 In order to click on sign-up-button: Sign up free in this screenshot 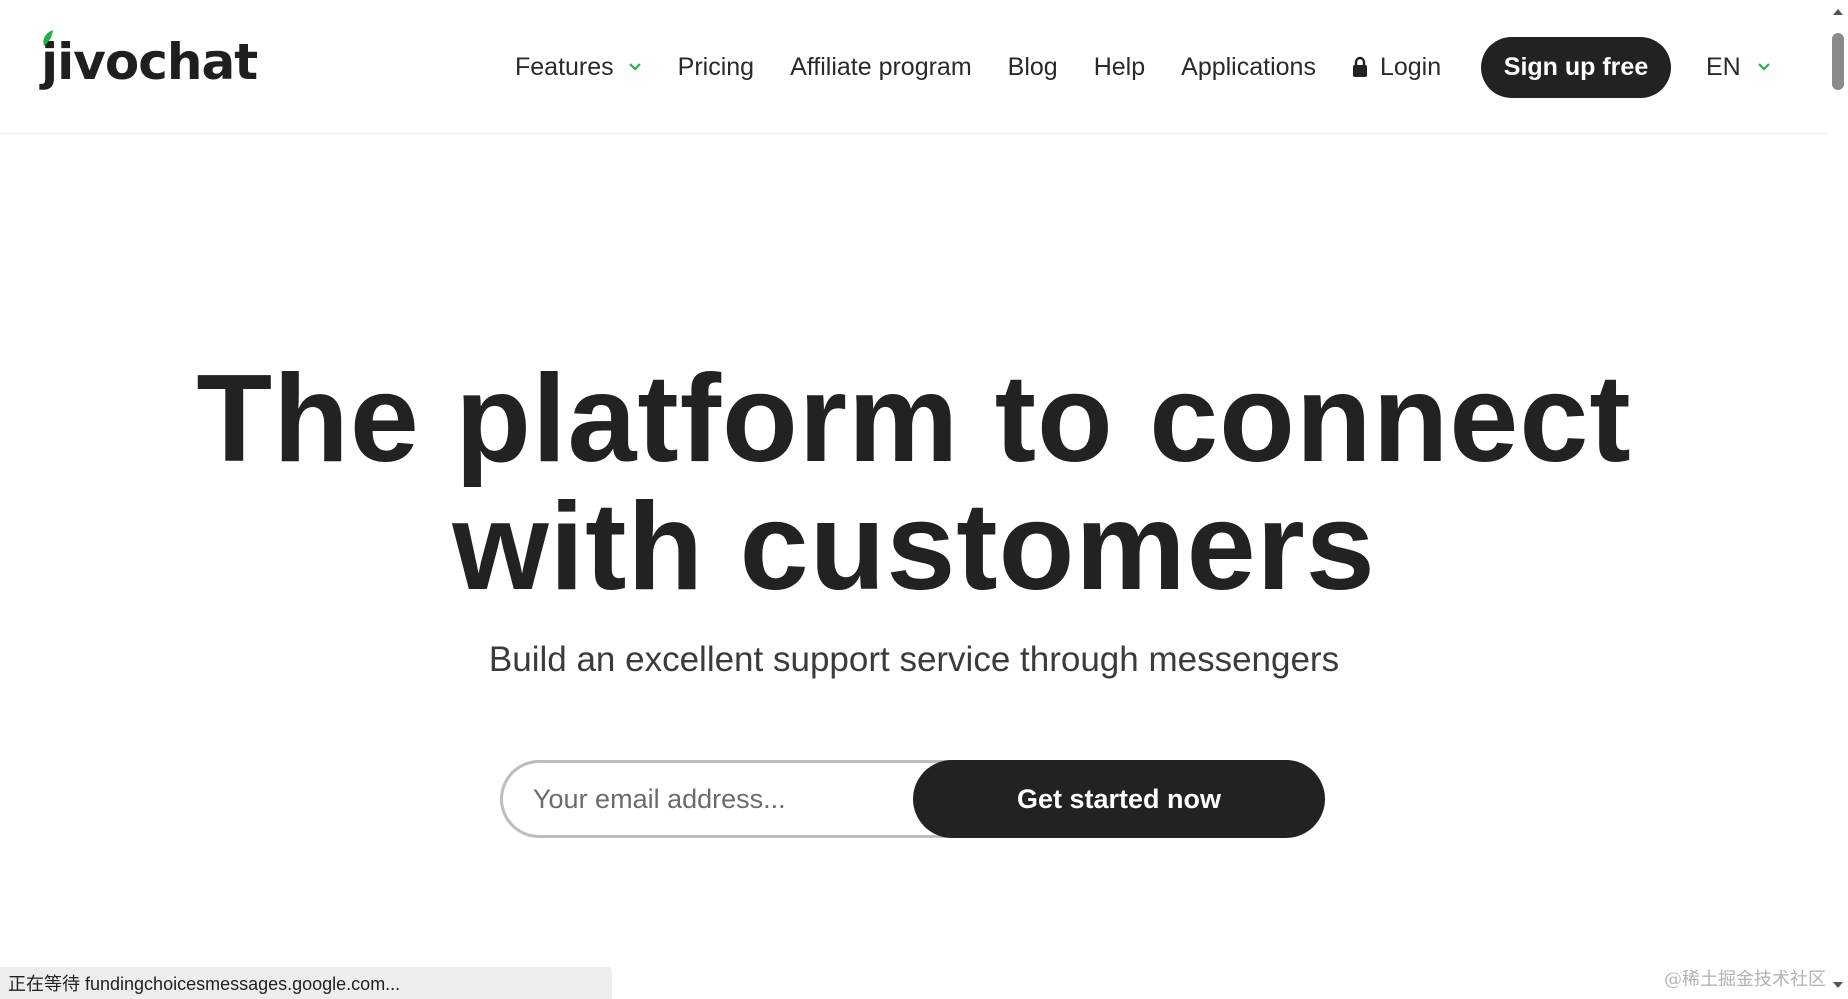, I will do `click(1576, 67)`.